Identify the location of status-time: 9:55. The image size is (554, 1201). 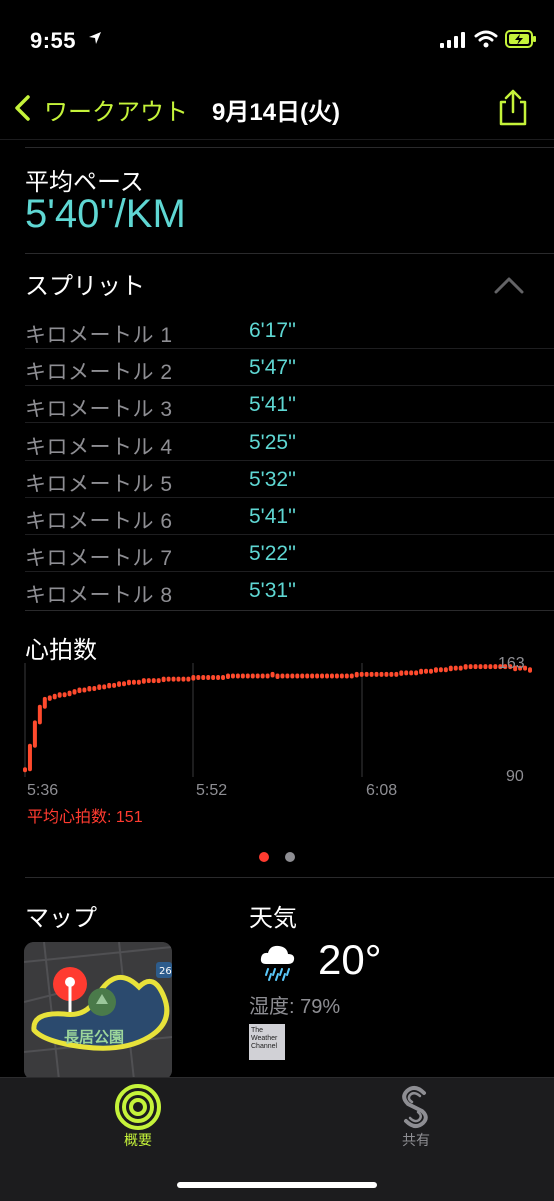
(53, 40).